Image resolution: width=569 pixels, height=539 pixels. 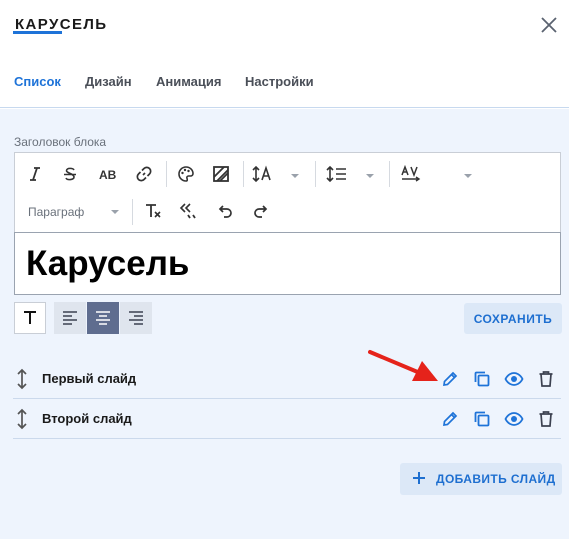 I want to click on line-height-caret, so click(x=370, y=176).